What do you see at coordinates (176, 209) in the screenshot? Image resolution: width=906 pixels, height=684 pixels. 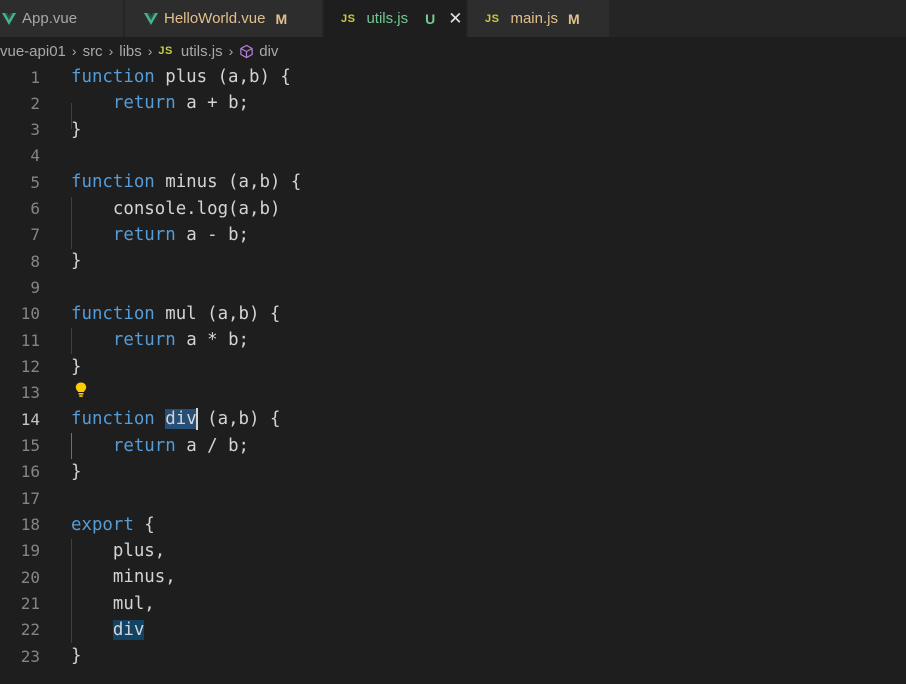 I see `code-text: console.log(a,b)` at bounding box center [176, 209].